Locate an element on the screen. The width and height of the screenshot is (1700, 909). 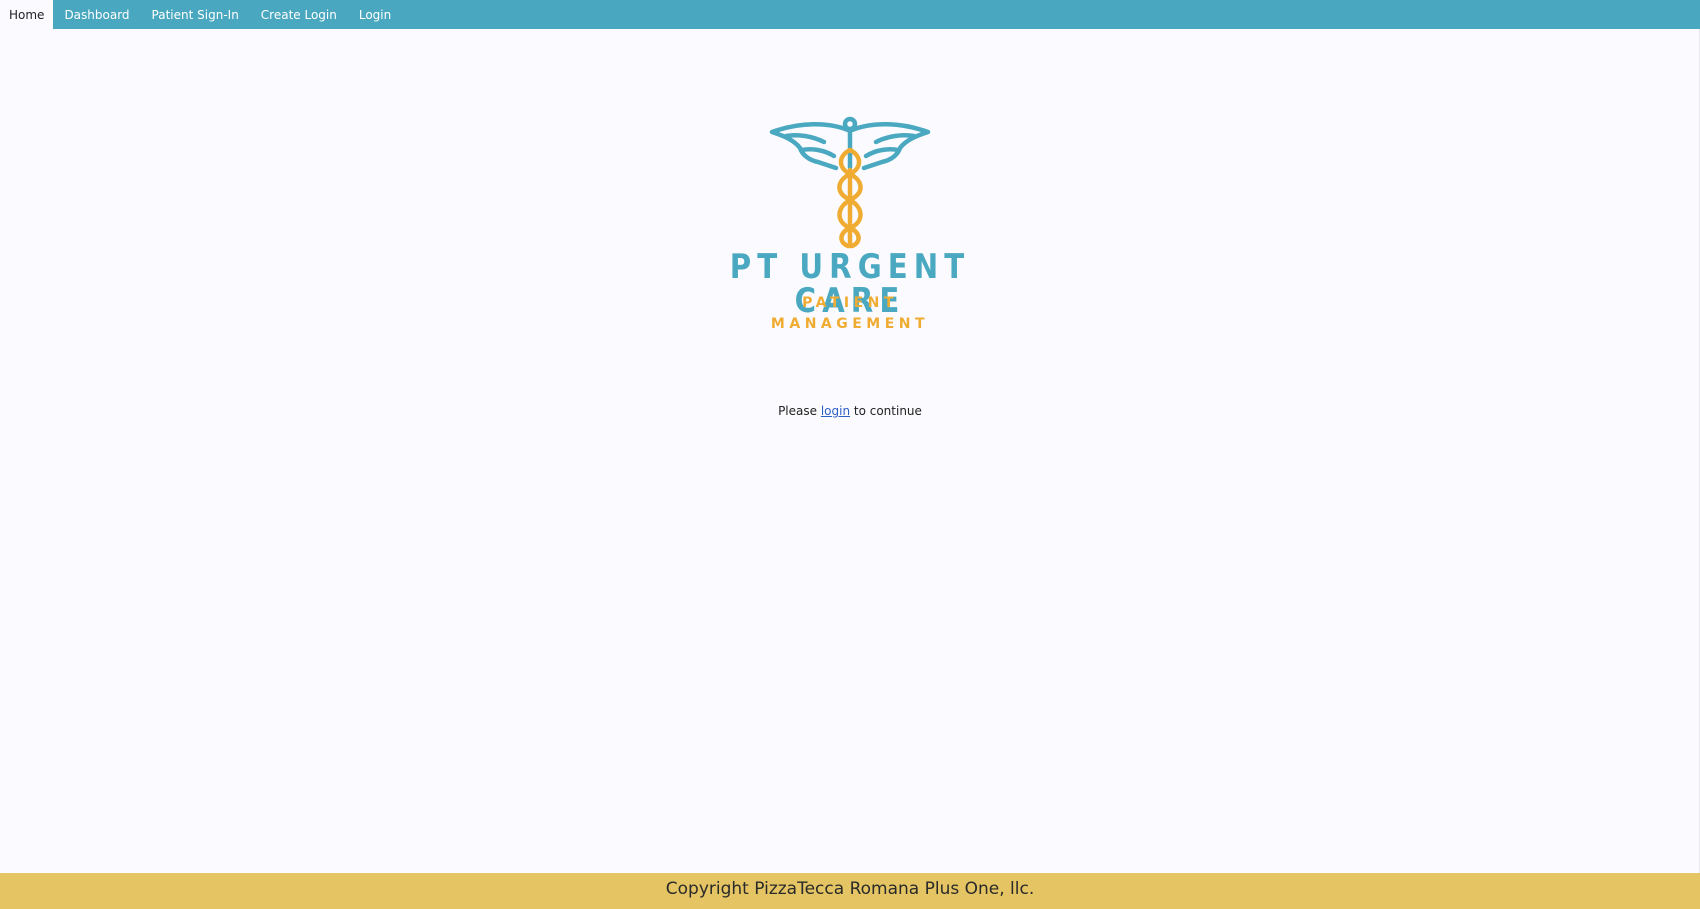
brand-logo: PT URGENT CARE PATIENT MANAGEMENT is located at coordinates (850, 225).